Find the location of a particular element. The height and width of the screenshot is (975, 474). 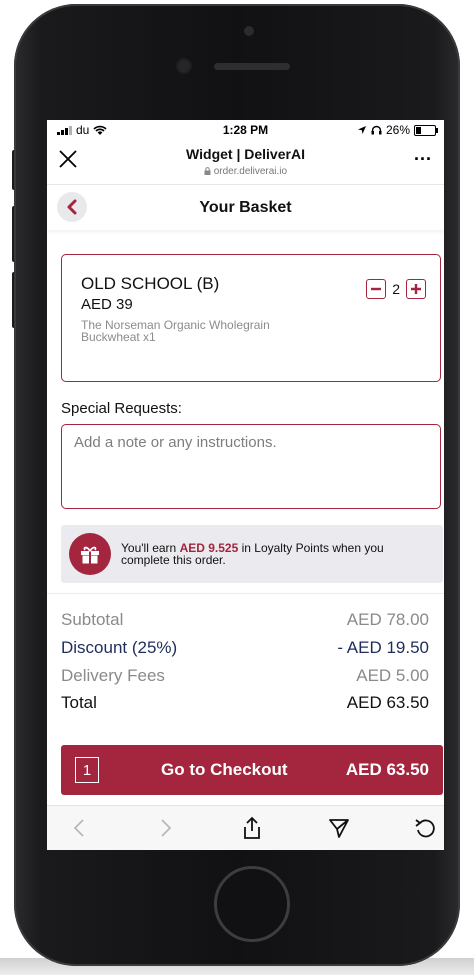

item-price: AED 39 is located at coordinates (107, 304).